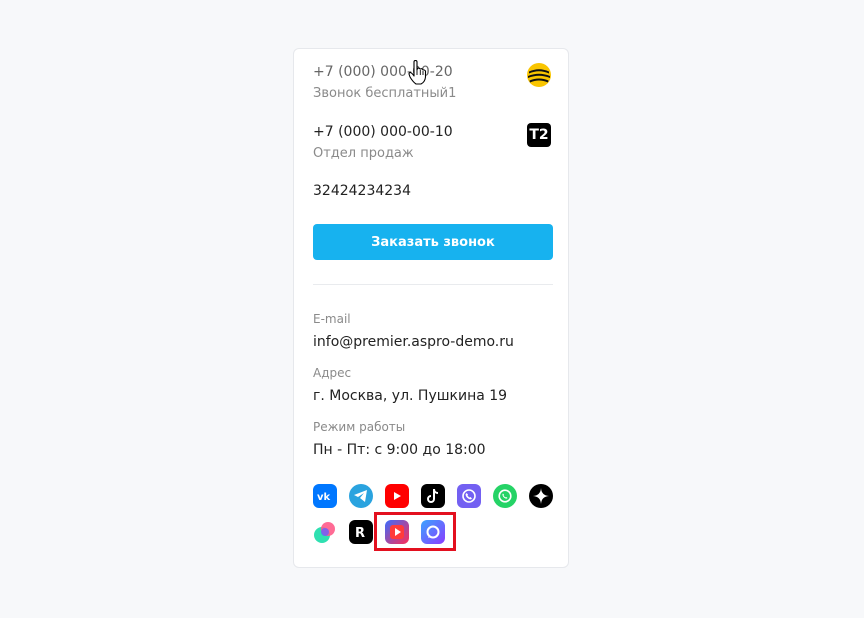 Image resolution: width=864 pixels, height=618 pixels. What do you see at coordinates (432, 82) in the screenshot?
I see `phone-row-1: +7 (000) 000-00-20 Звонок бесплатный1` at bounding box center [432, 82].